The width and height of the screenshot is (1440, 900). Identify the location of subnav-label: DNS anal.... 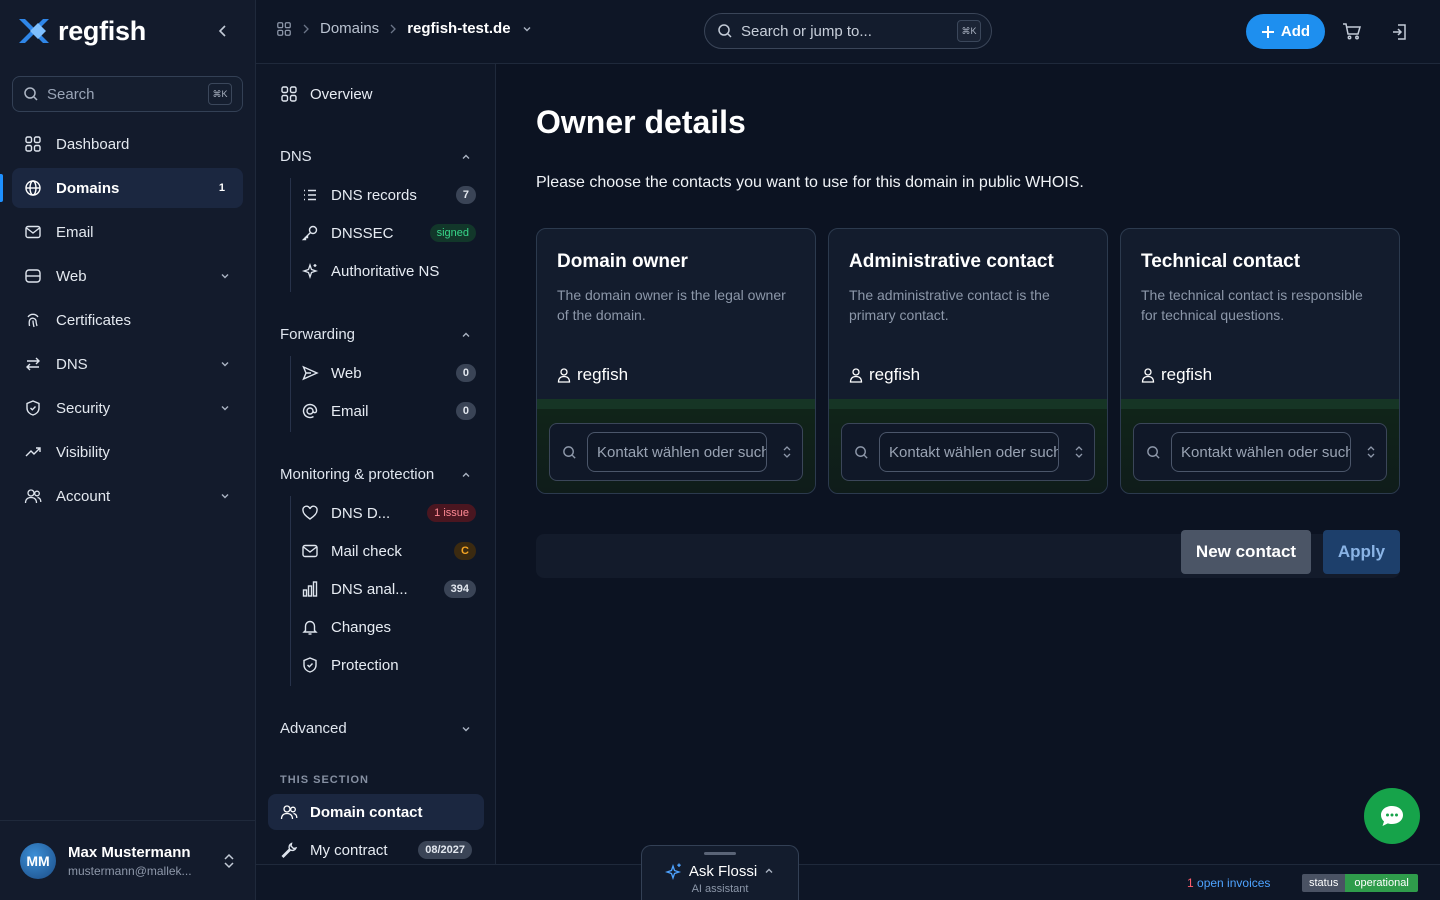
(369, 589).